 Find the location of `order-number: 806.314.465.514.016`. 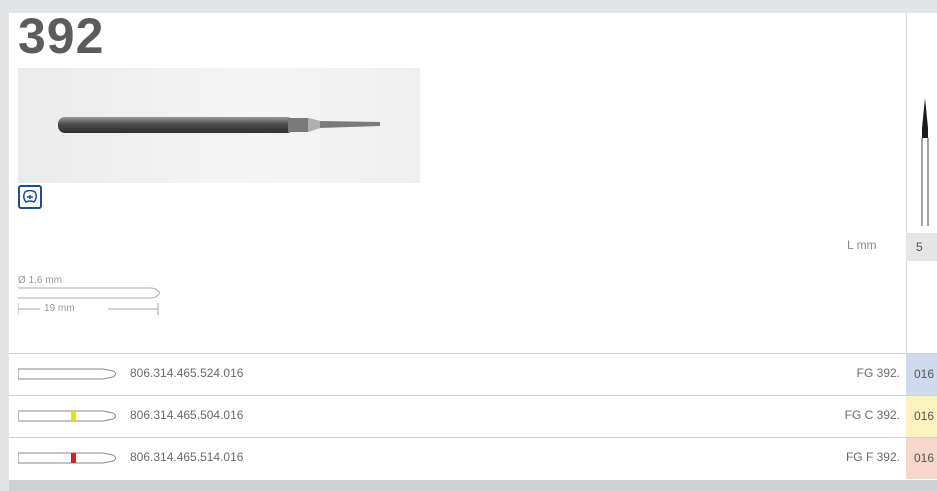

order-number: 806.314.465.514.016 is located at coordinates (187, 457).